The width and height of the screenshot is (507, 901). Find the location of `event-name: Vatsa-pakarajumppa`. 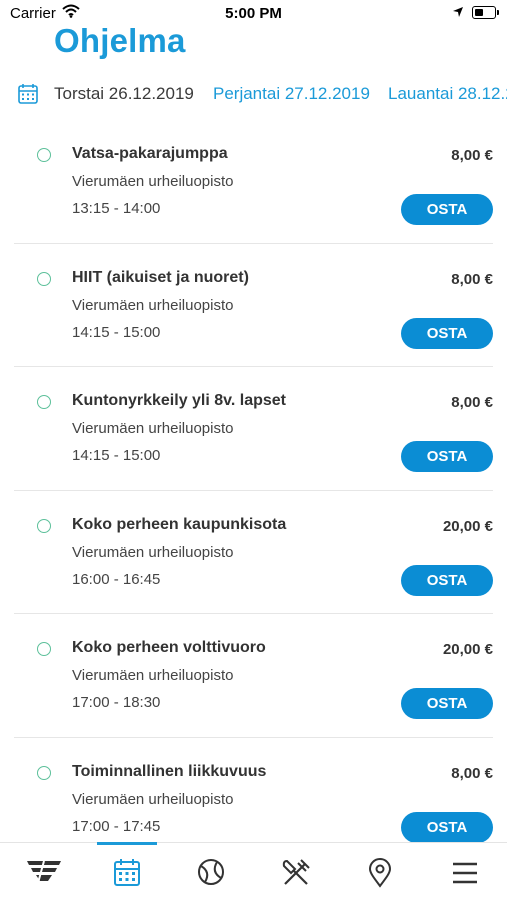

event-name: Vatsa-pakarajumppa is located at coordinates (150, 153).